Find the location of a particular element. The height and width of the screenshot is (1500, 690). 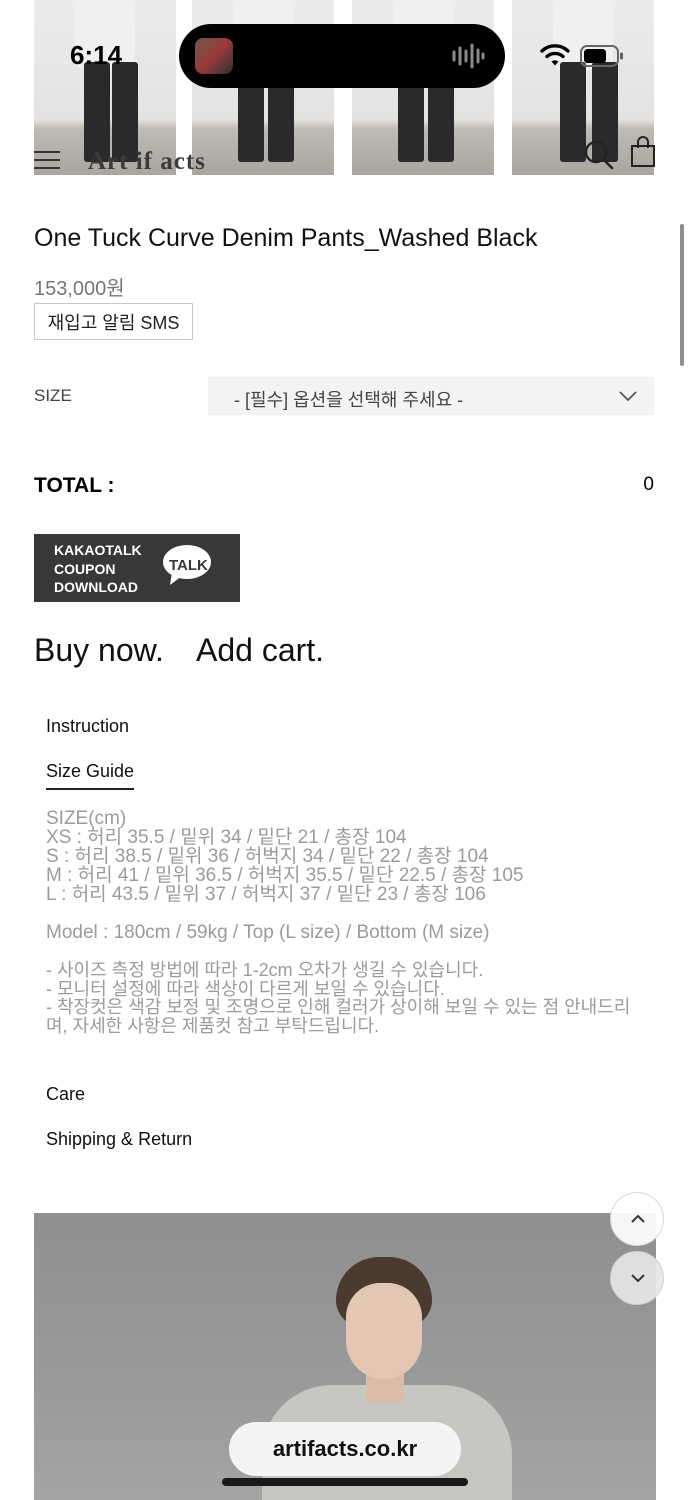

add-cart-button: Add cart. is located at coordinates (260, 650).